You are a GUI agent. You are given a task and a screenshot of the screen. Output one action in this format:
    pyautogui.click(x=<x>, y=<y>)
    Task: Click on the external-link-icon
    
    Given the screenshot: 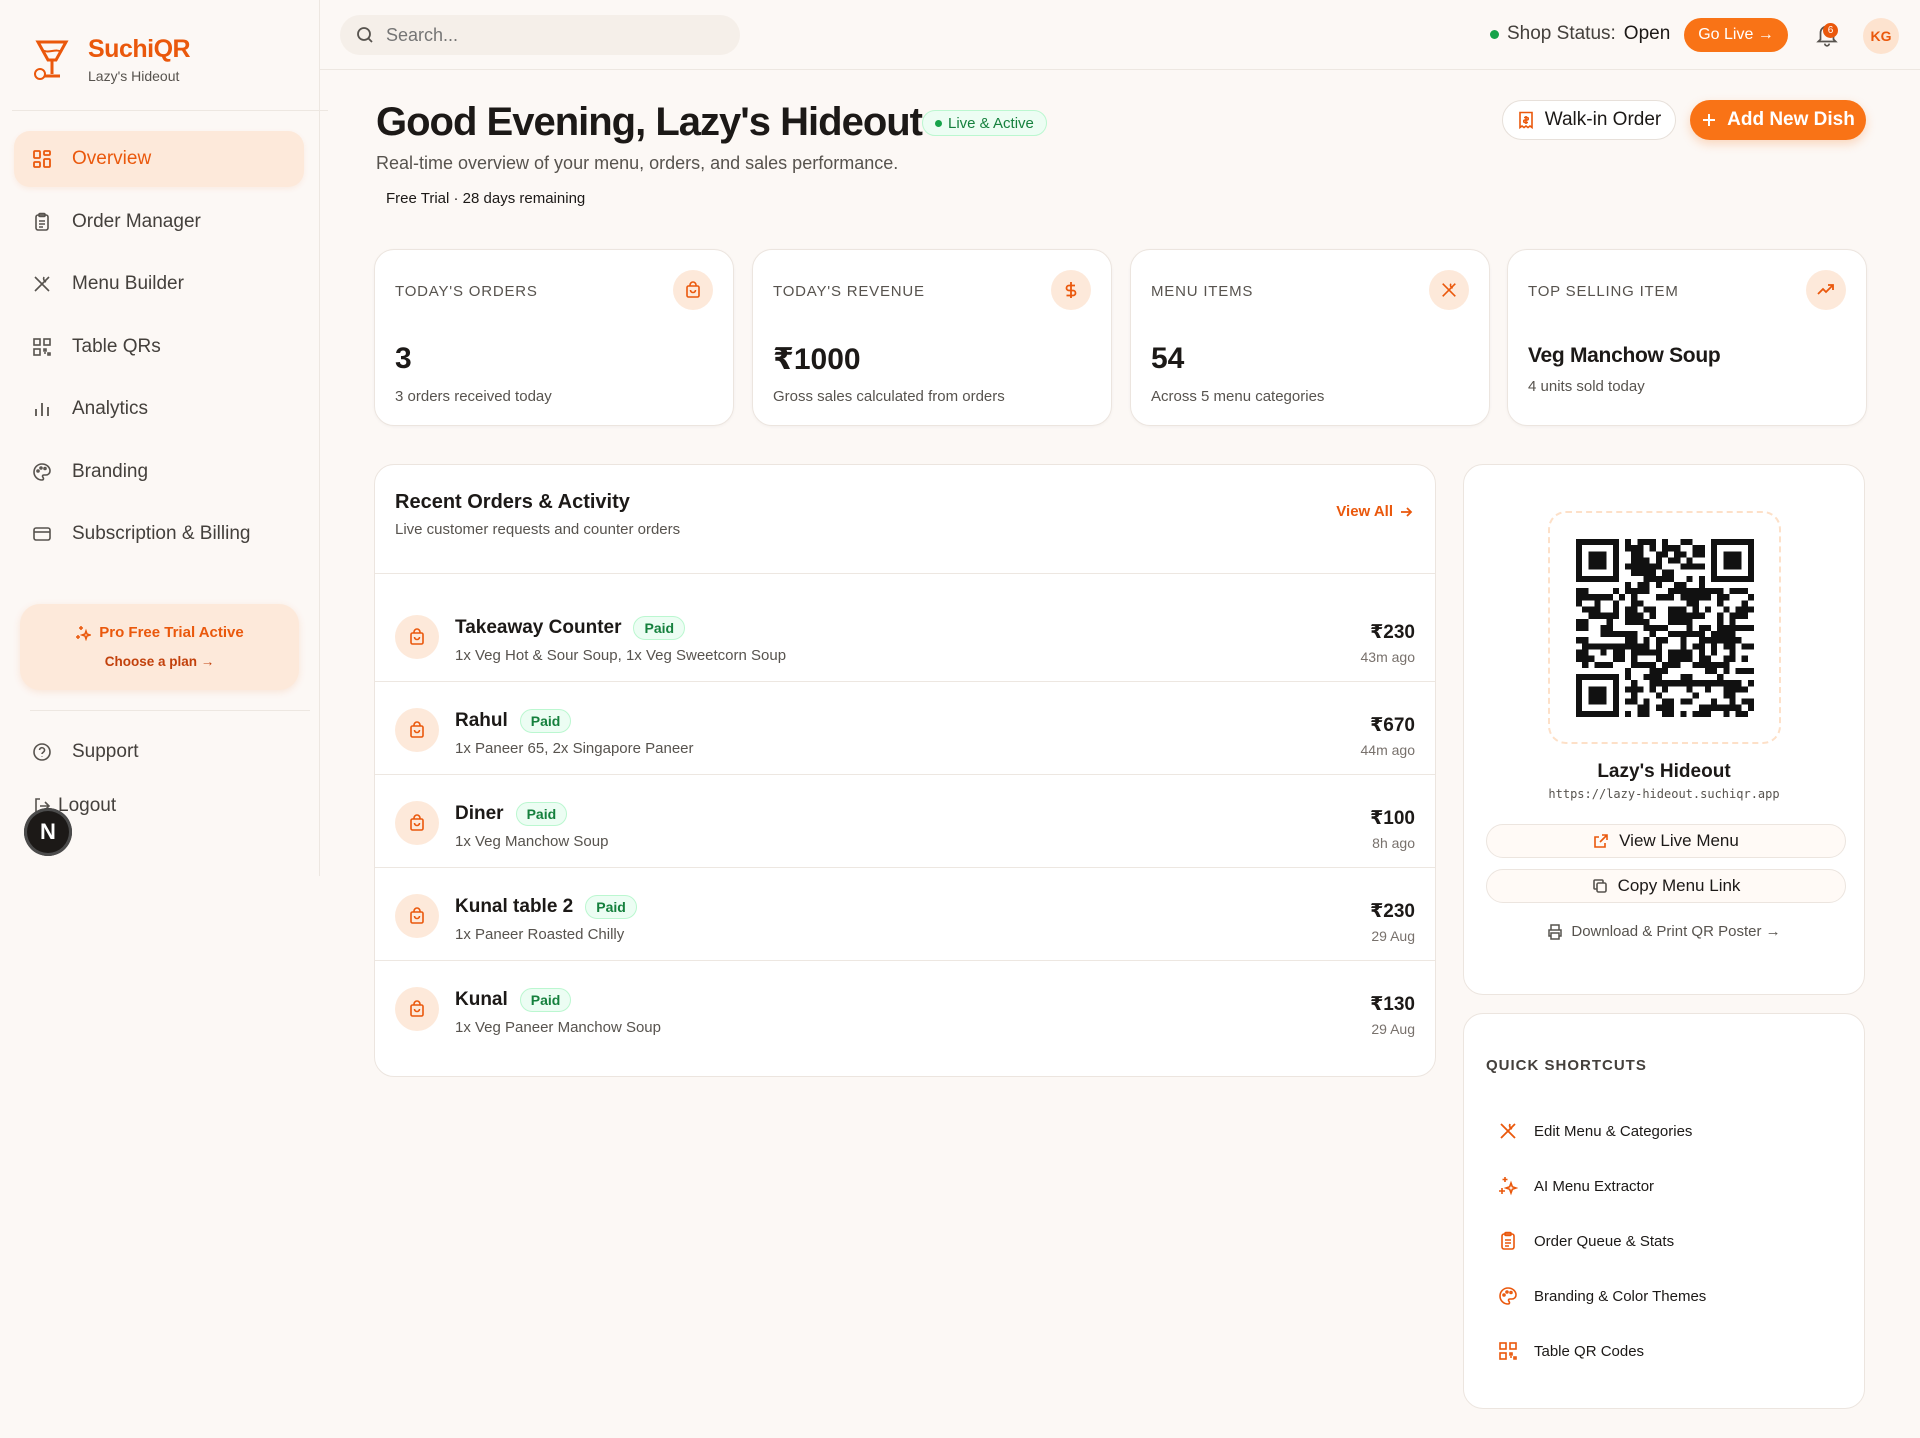 What is the action you would take?
    pyautogui.click(x=1601, y=841)
    